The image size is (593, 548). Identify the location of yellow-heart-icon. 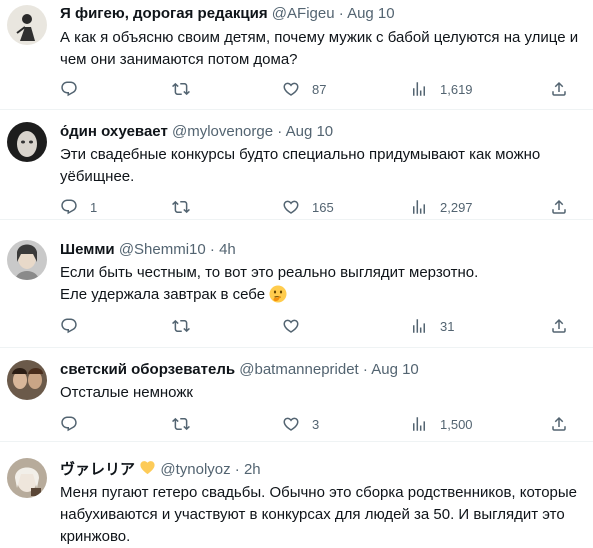
(147, 468).